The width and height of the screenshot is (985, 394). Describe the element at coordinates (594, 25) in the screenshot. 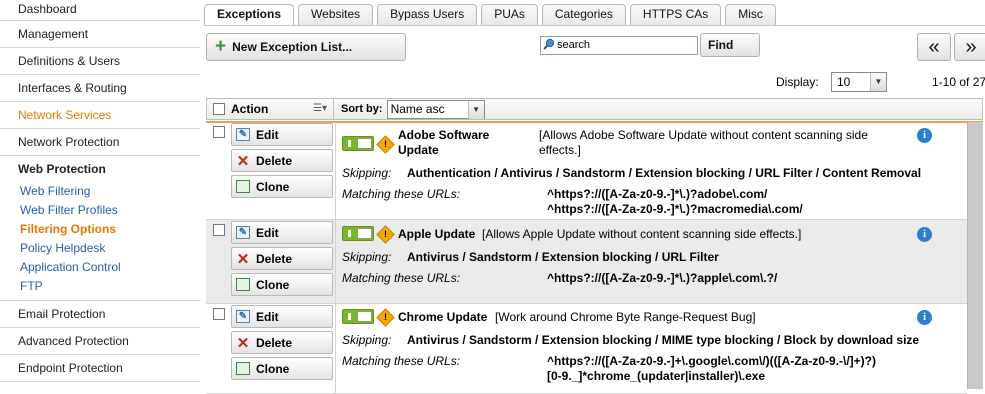

I see `tab-divider` at that location.